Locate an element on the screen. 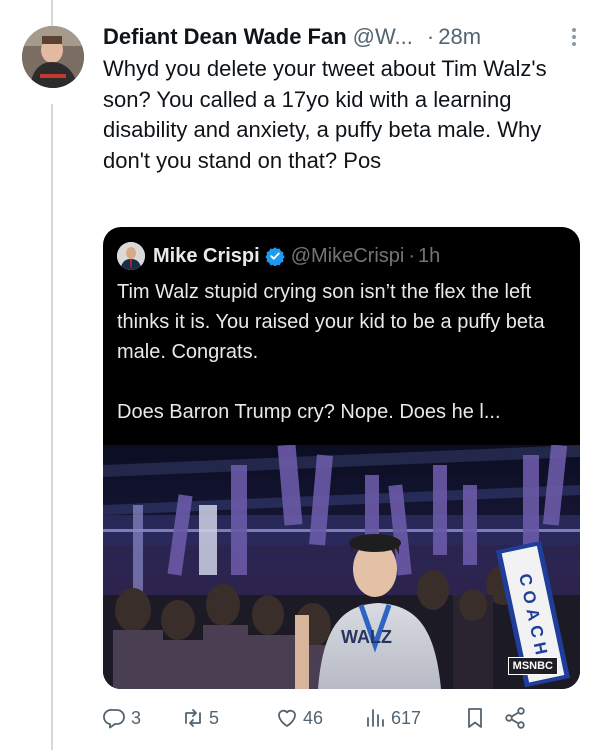  views-button: 617 is located at coordinates (413, 718).